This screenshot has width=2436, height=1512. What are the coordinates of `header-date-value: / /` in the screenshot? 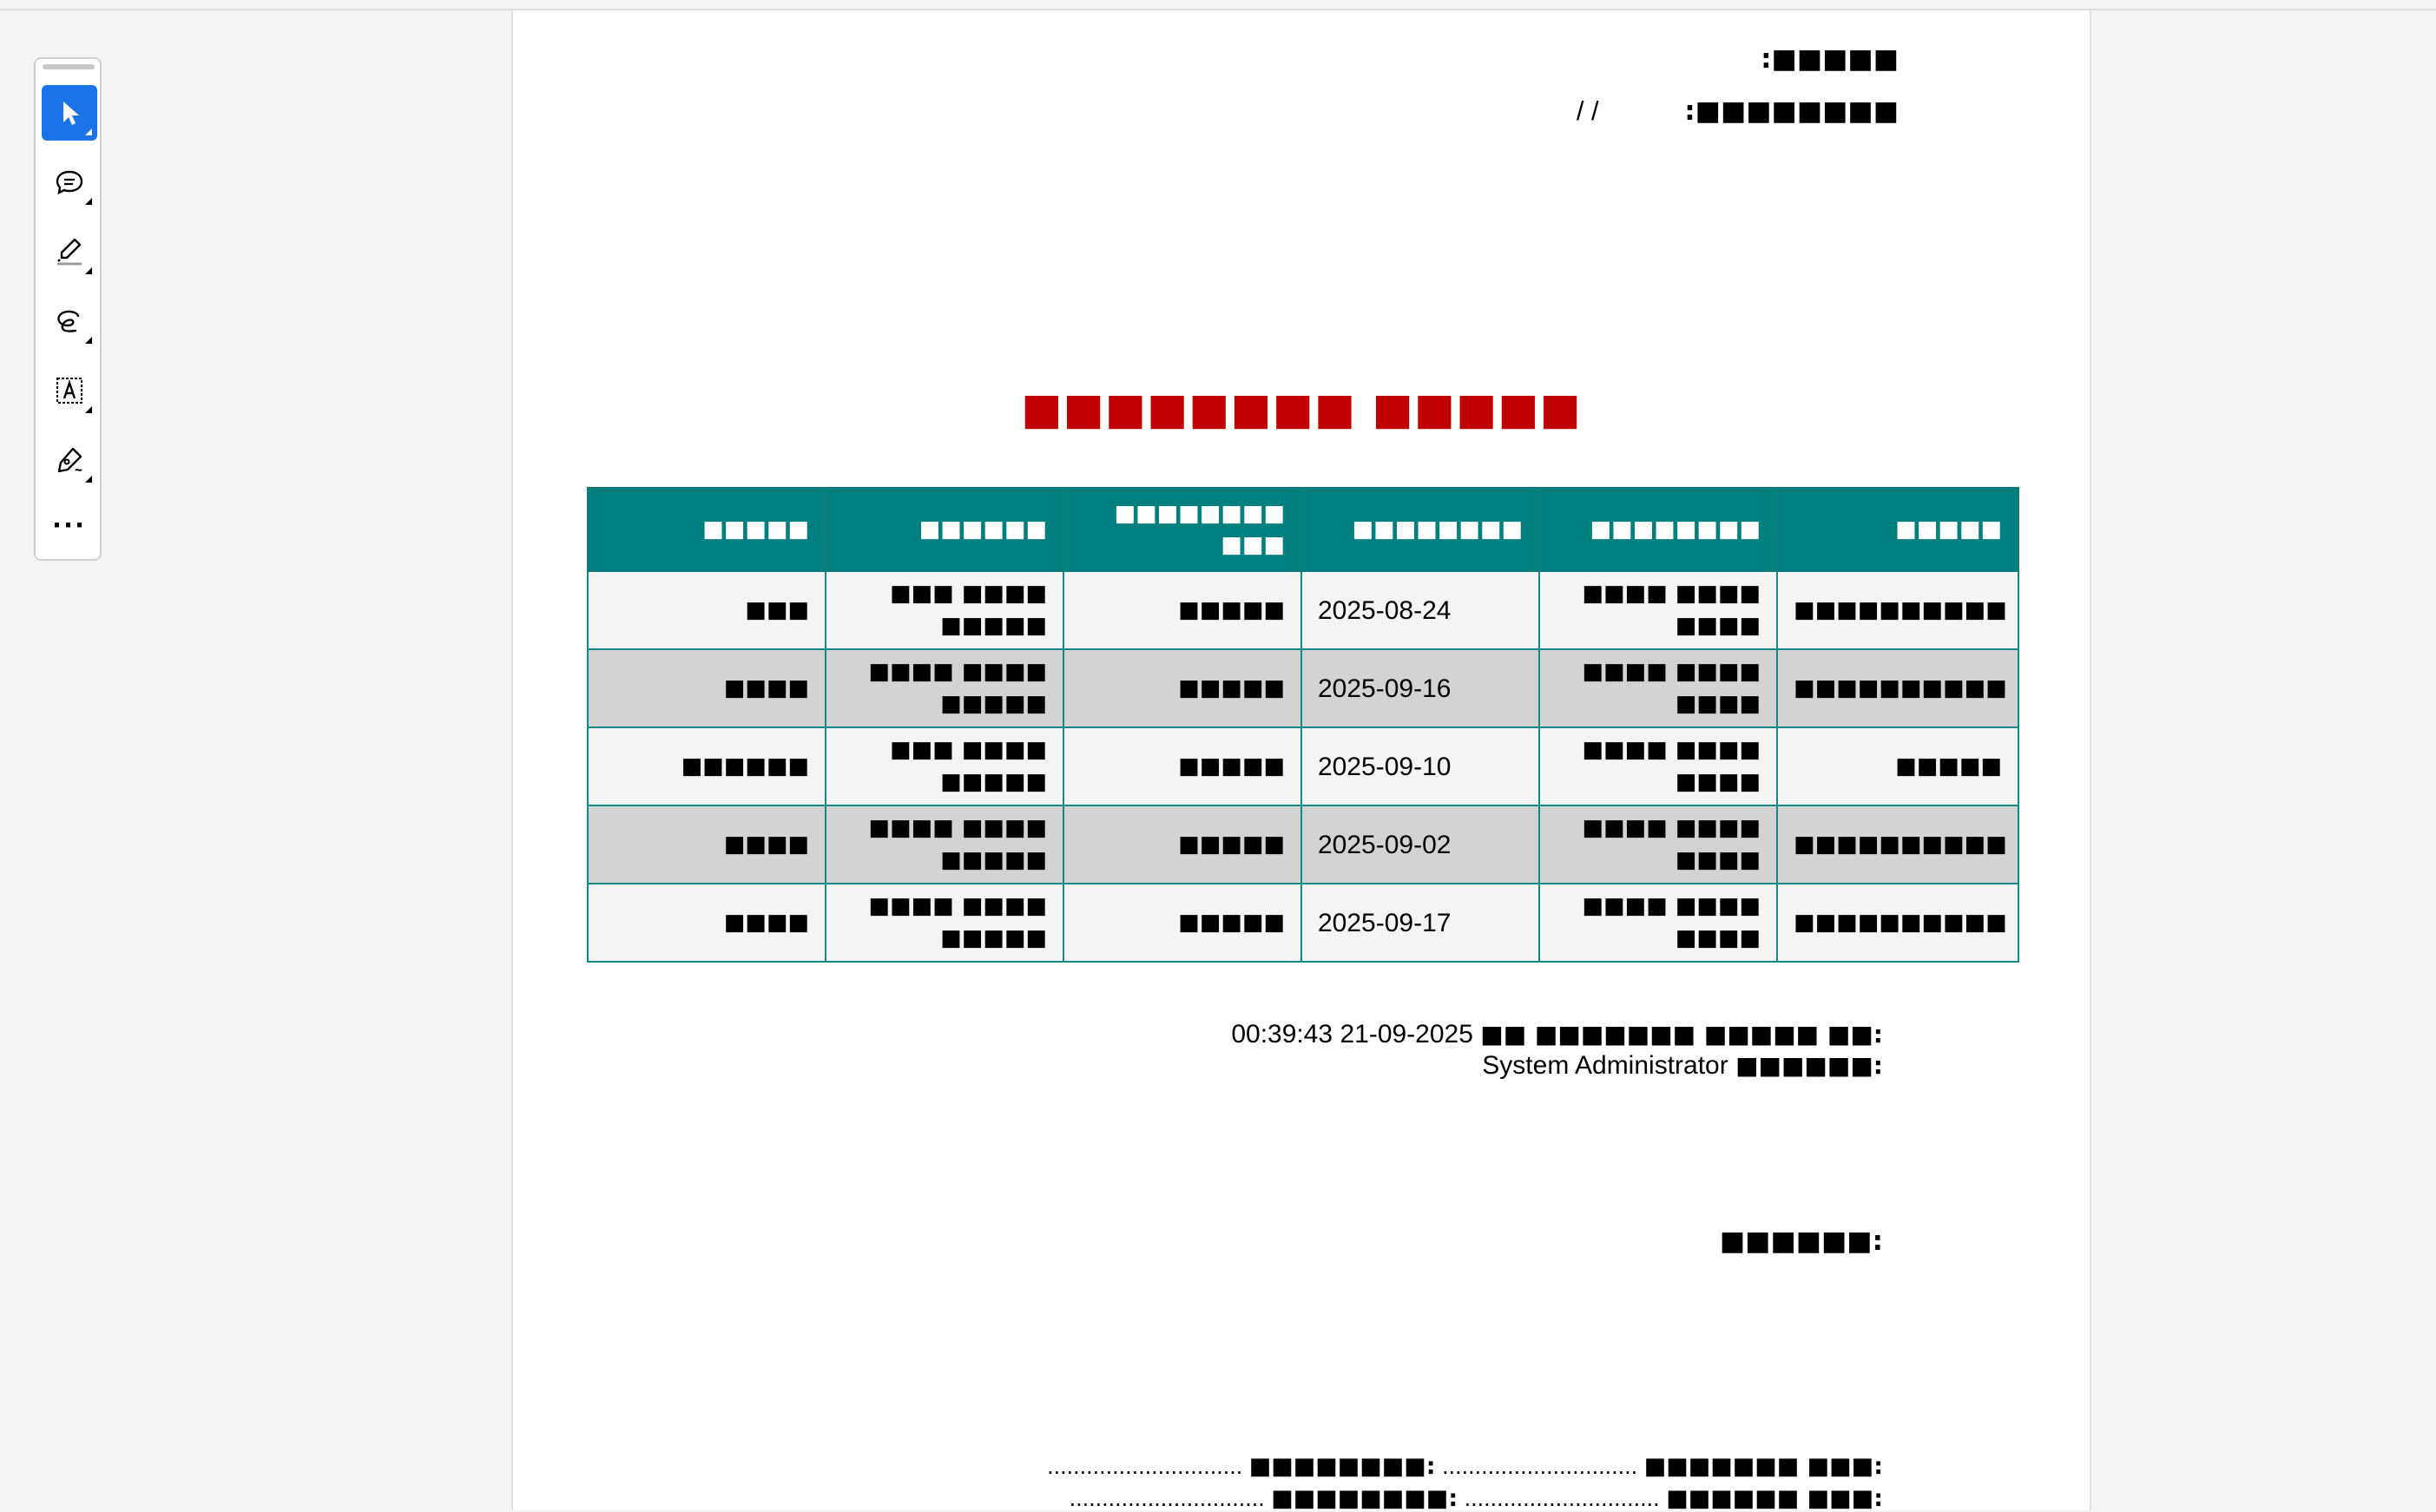 It's located at (1587, 110).